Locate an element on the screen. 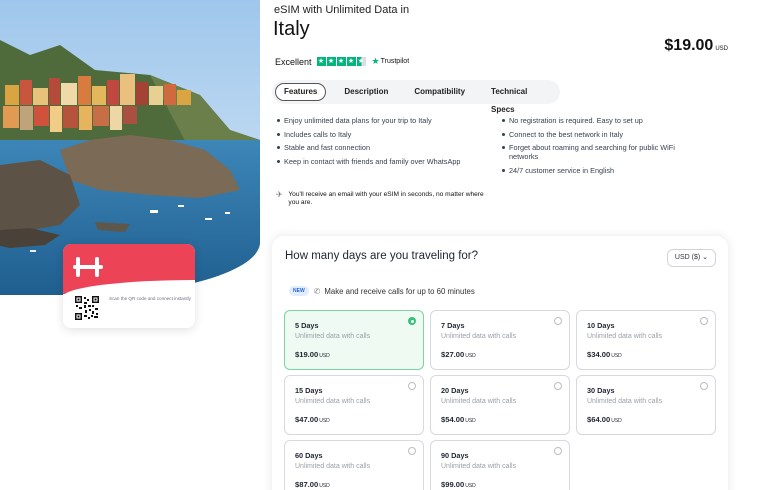  new-badge: NEW is located at coordinates (299, 291).